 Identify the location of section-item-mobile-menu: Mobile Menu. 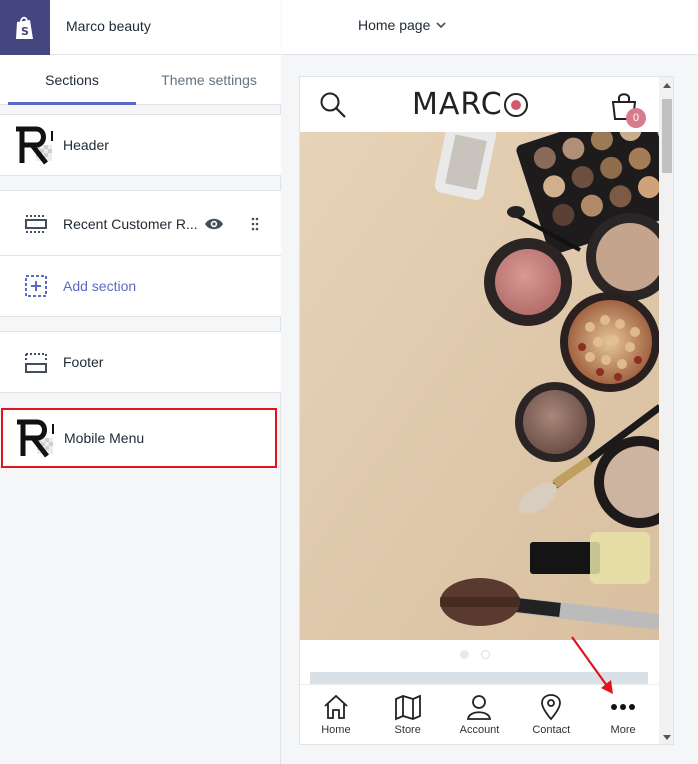
(139, 438).